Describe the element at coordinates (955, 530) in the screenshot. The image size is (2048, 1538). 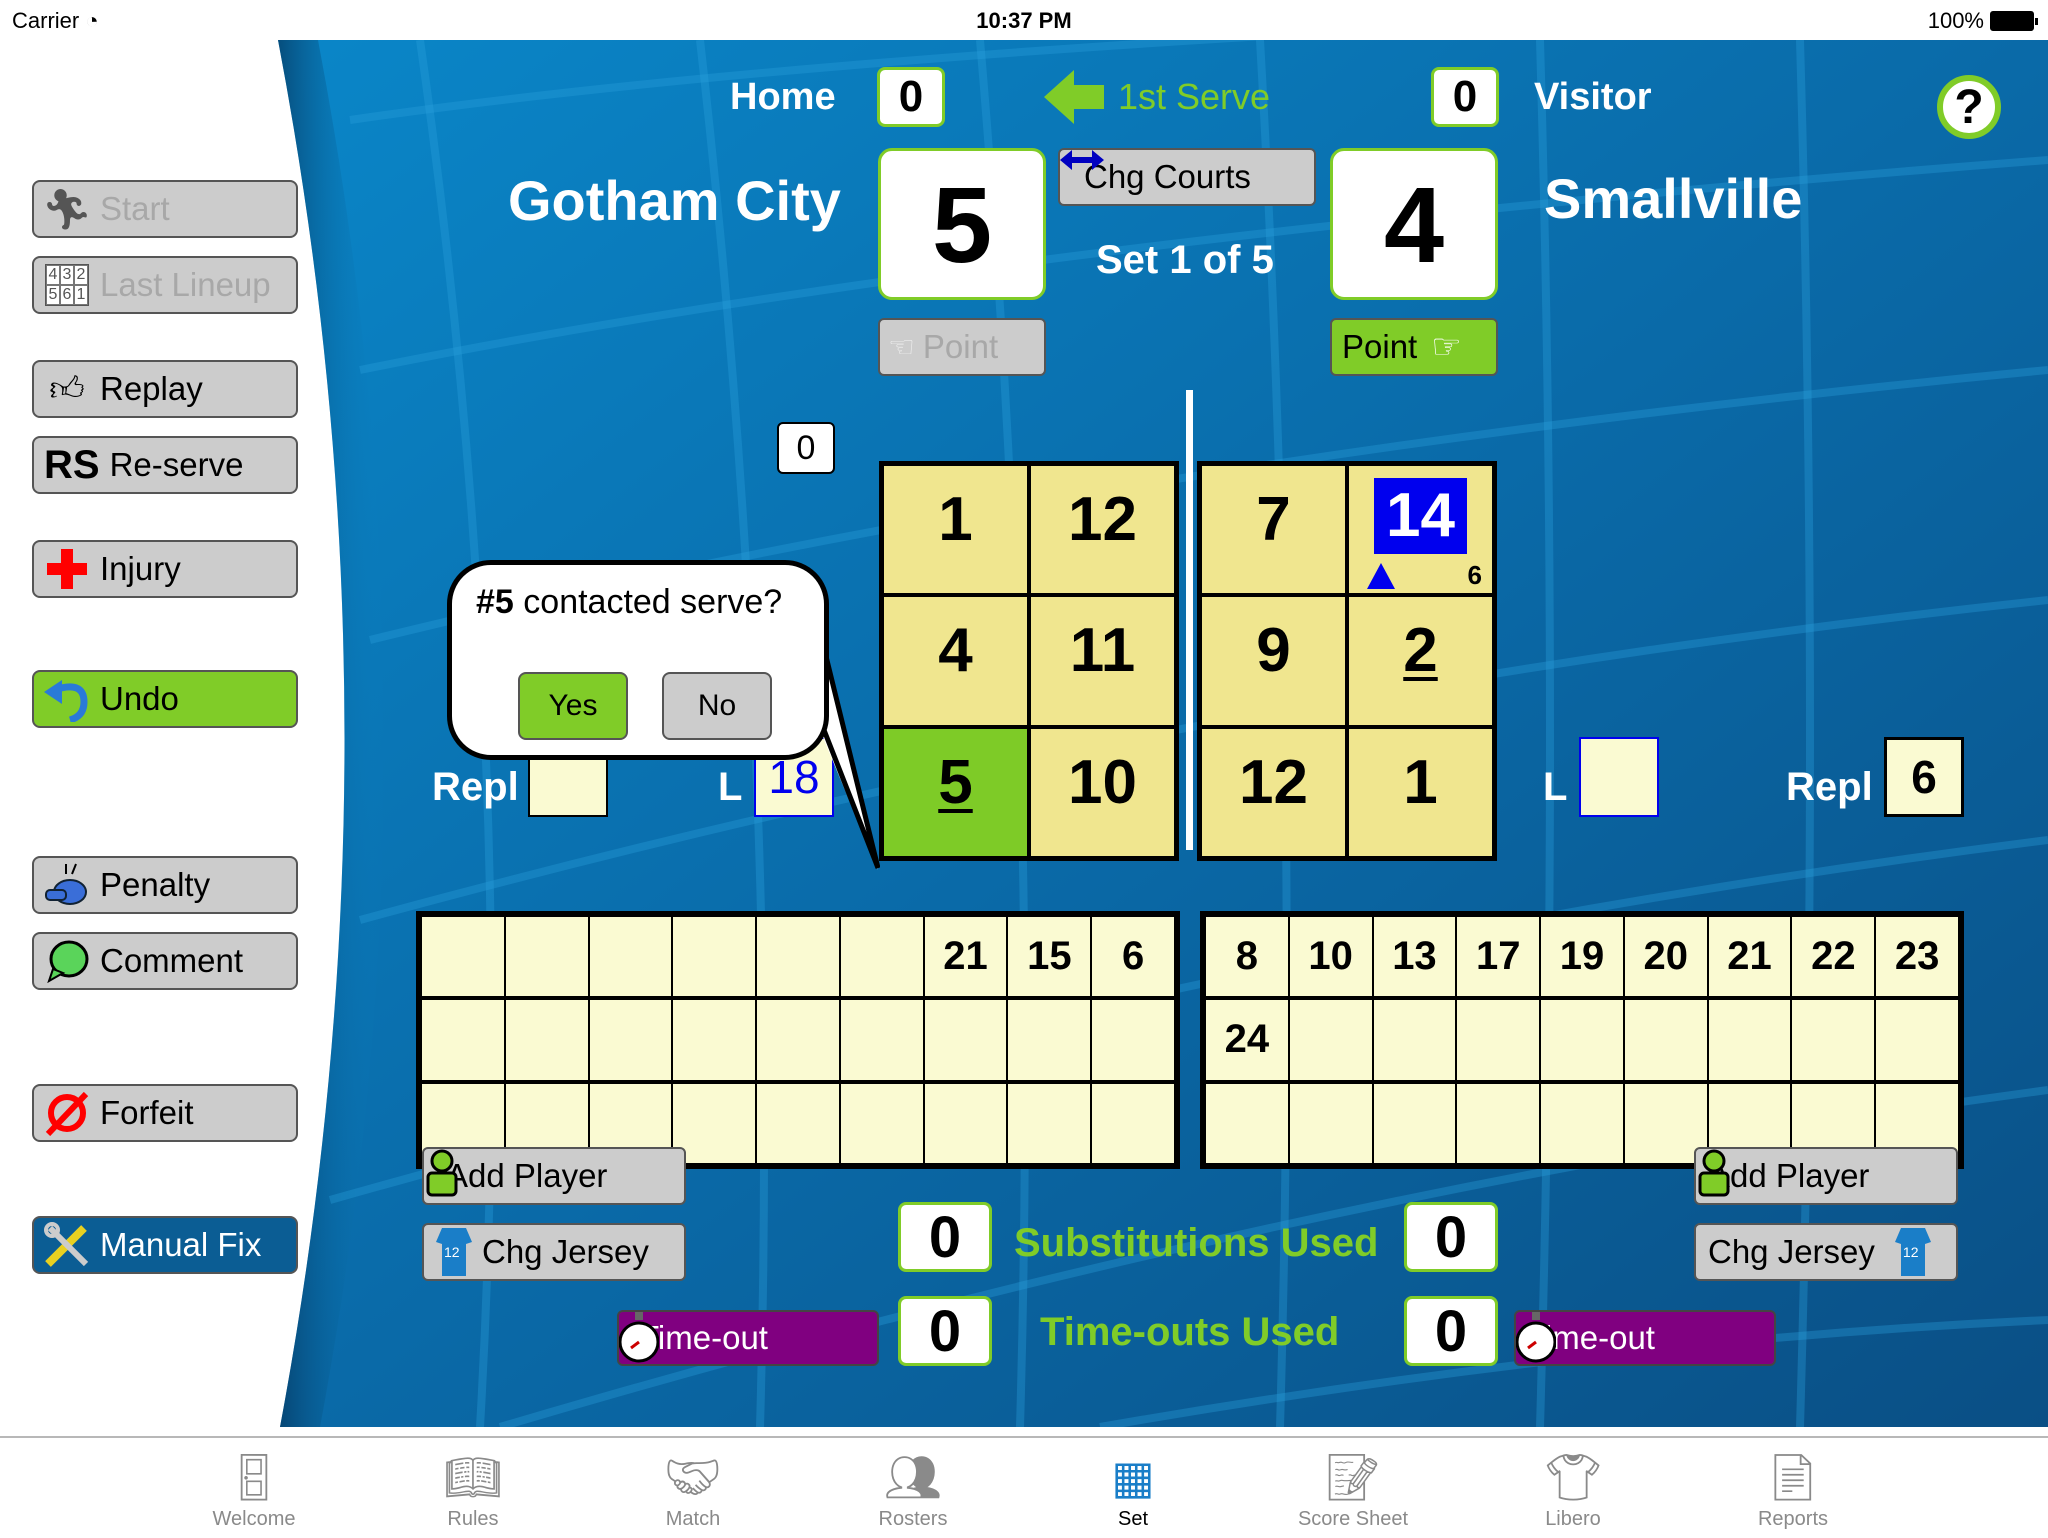
I see `home-position-cell: 1` at that location.